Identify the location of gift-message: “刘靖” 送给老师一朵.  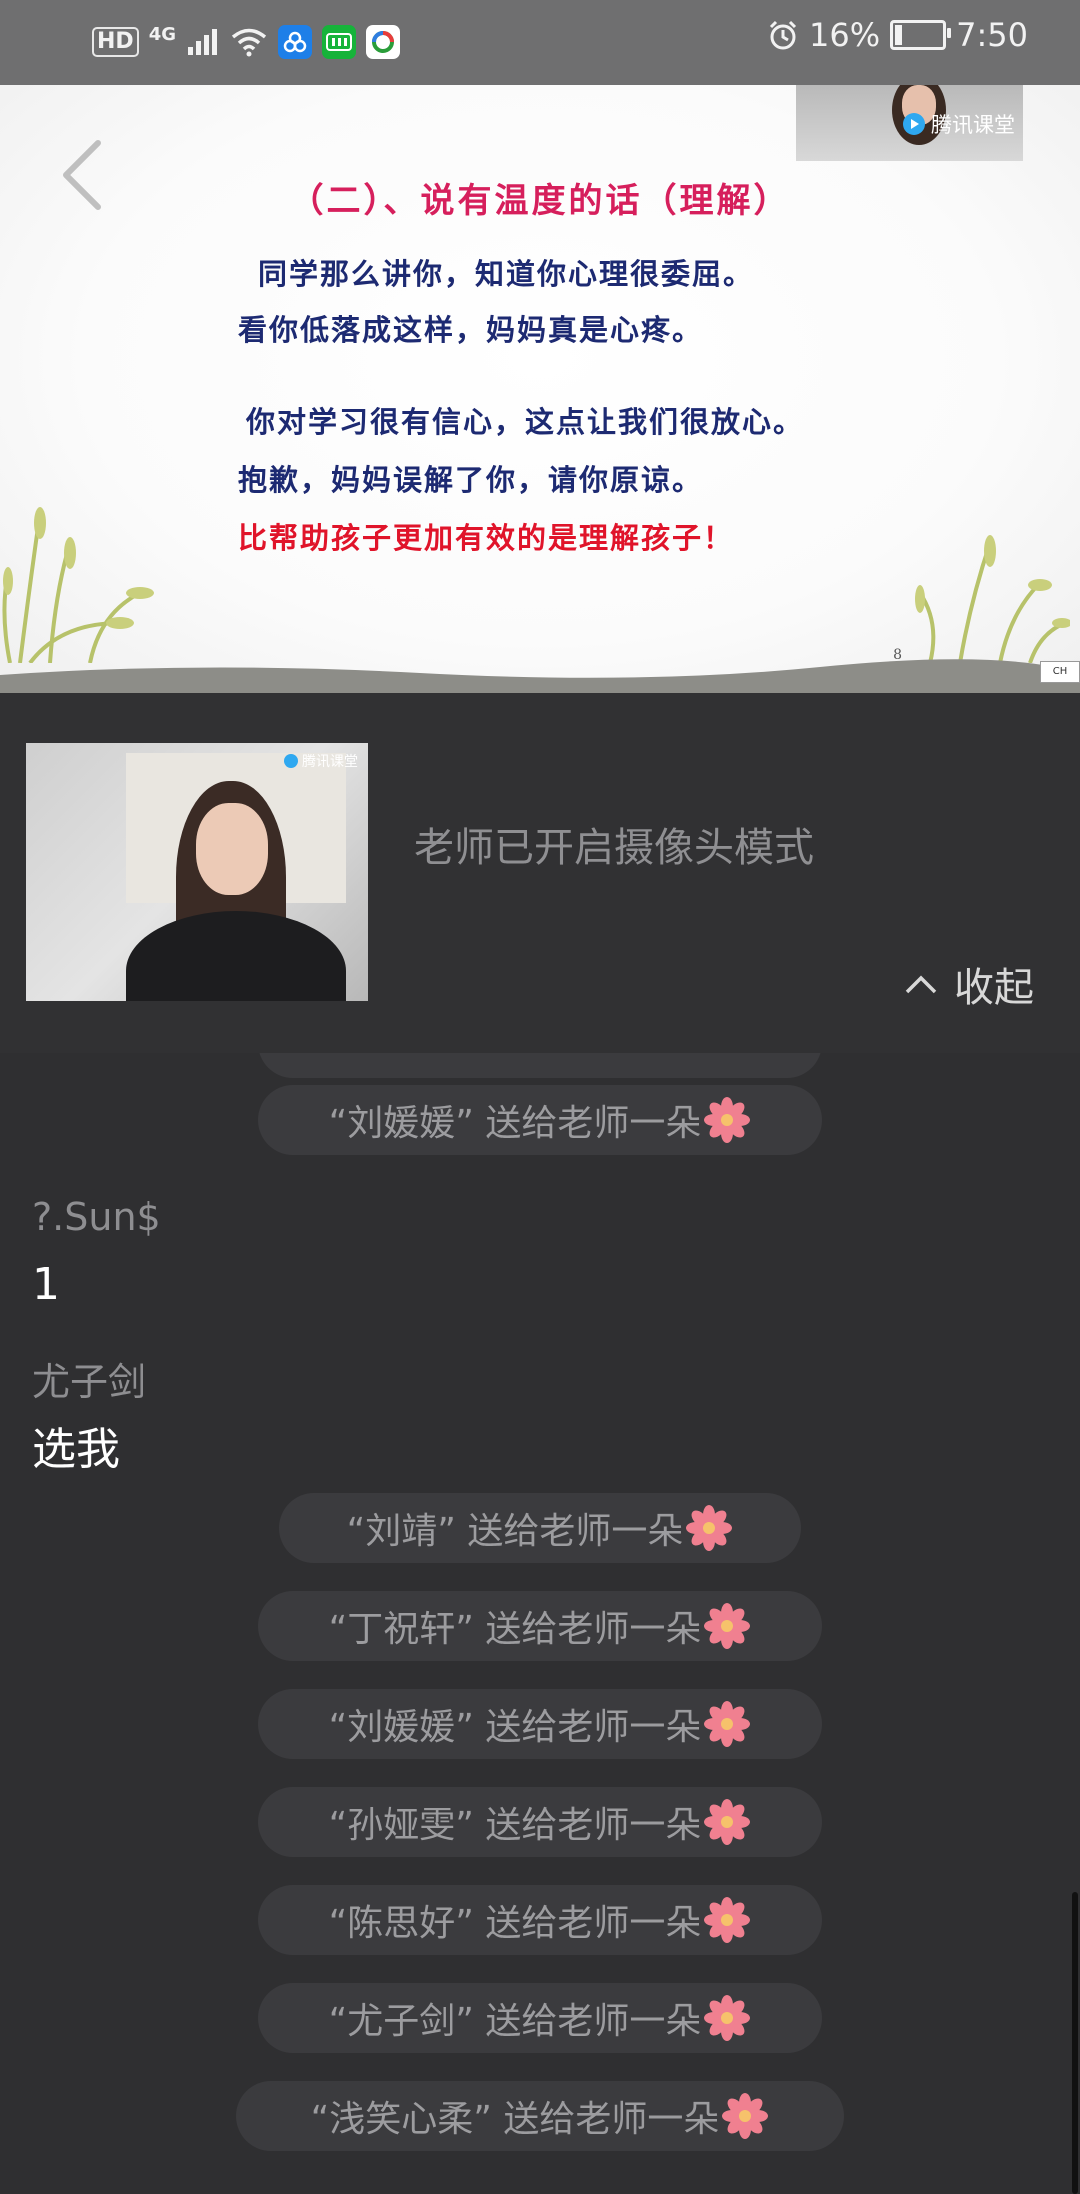
(540, 1528).